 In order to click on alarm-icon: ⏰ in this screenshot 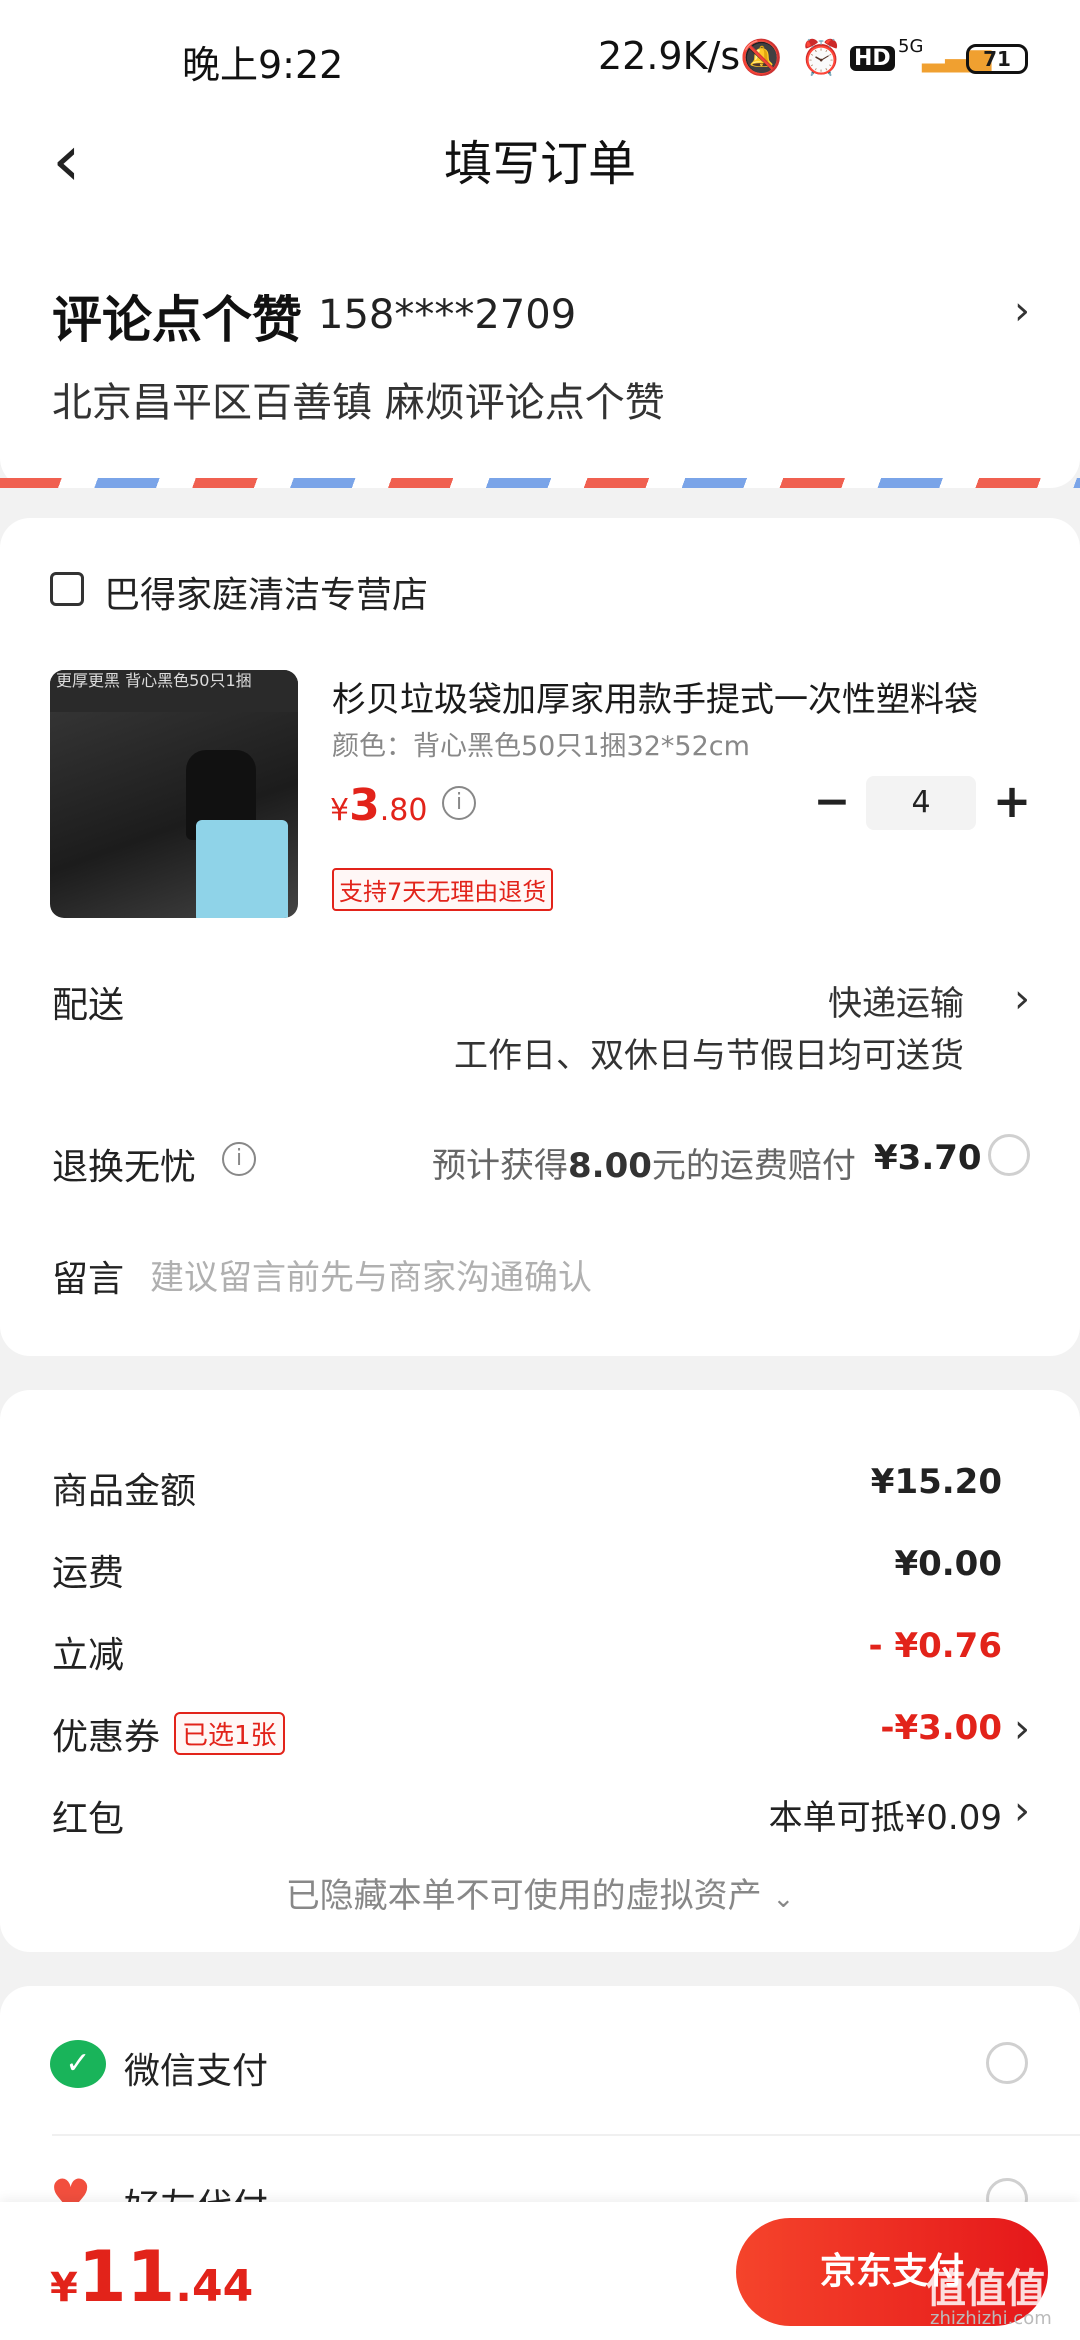, I will do `click(821, 58)`.